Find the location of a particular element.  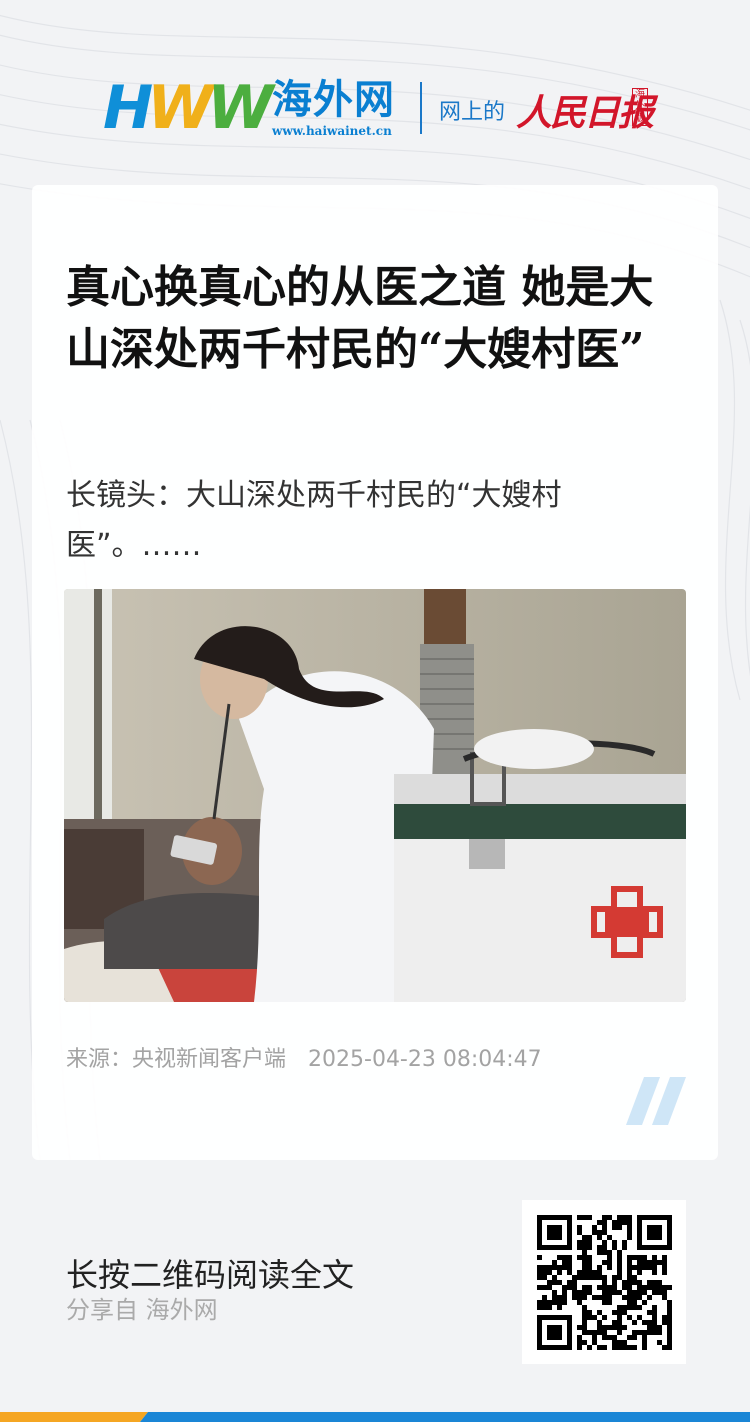

article-source: 来源：央视新闻客户端 is located at coordinates (176, 1059).